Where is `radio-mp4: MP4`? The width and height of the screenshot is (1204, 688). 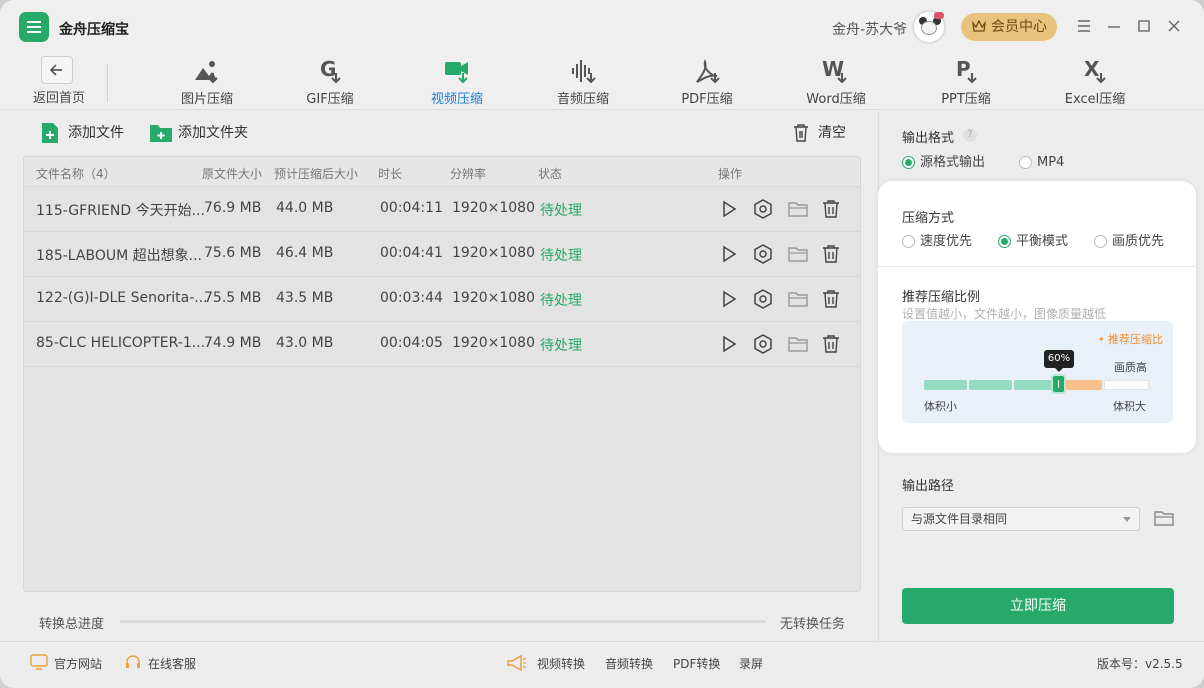
radio-mp4: MP4 is located at coordinates (1041, 163).